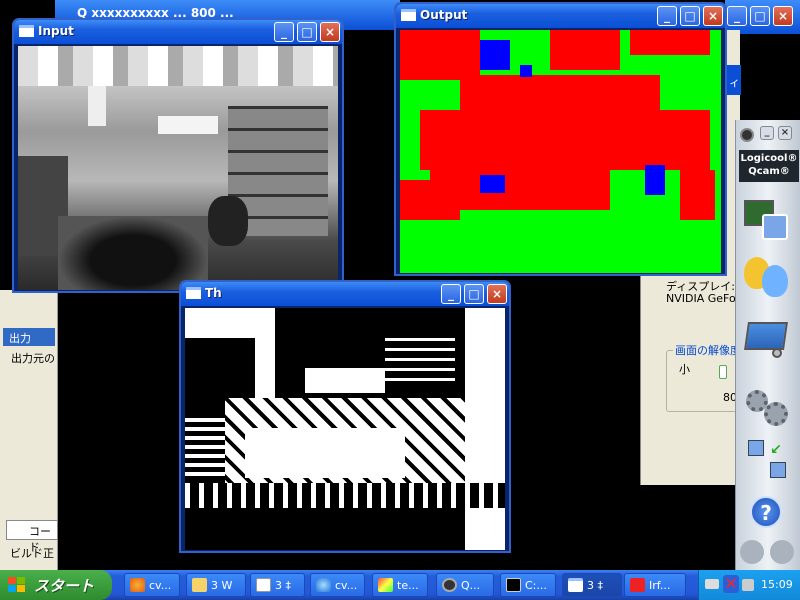 The image size is (800, 600). What do you see at coordinates (777, 584) in the screenshot?
I see `clock: 15:09` at bounding box center [777, 584].